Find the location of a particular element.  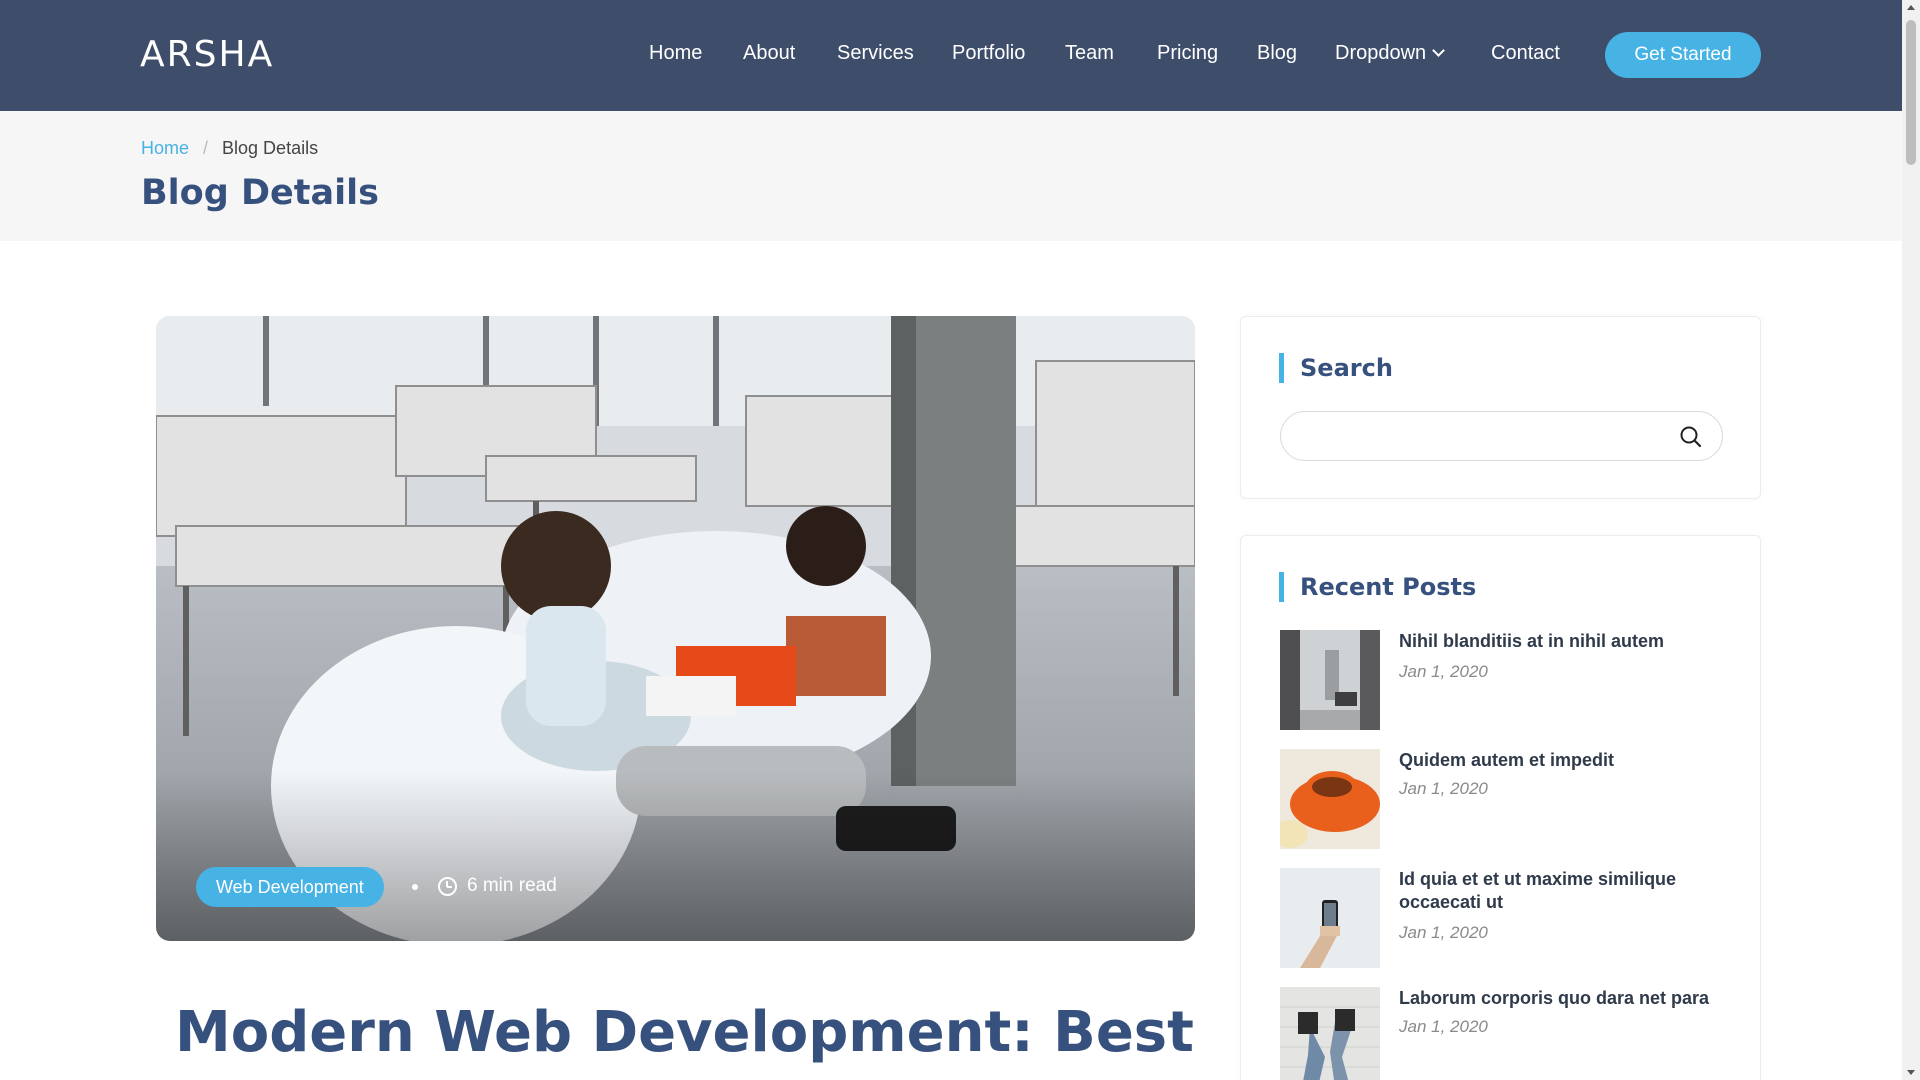

nav-about: About is located at coordinates (769, 53).